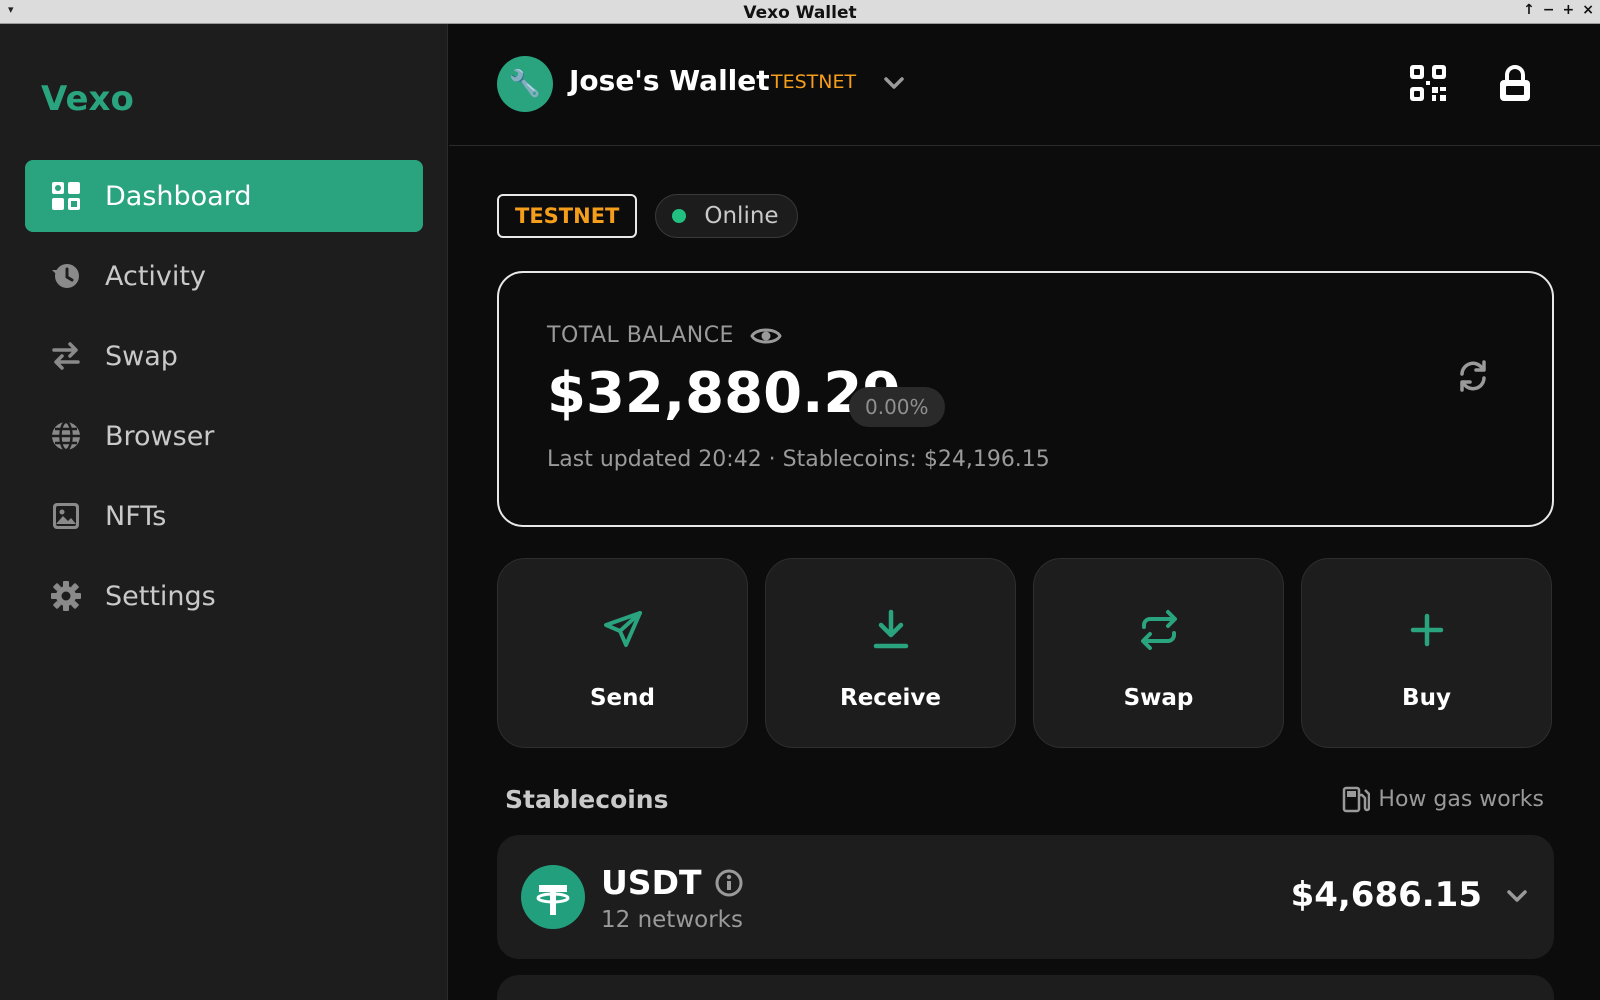  I want to click on swap-button: Swap, so click(1158, 653).